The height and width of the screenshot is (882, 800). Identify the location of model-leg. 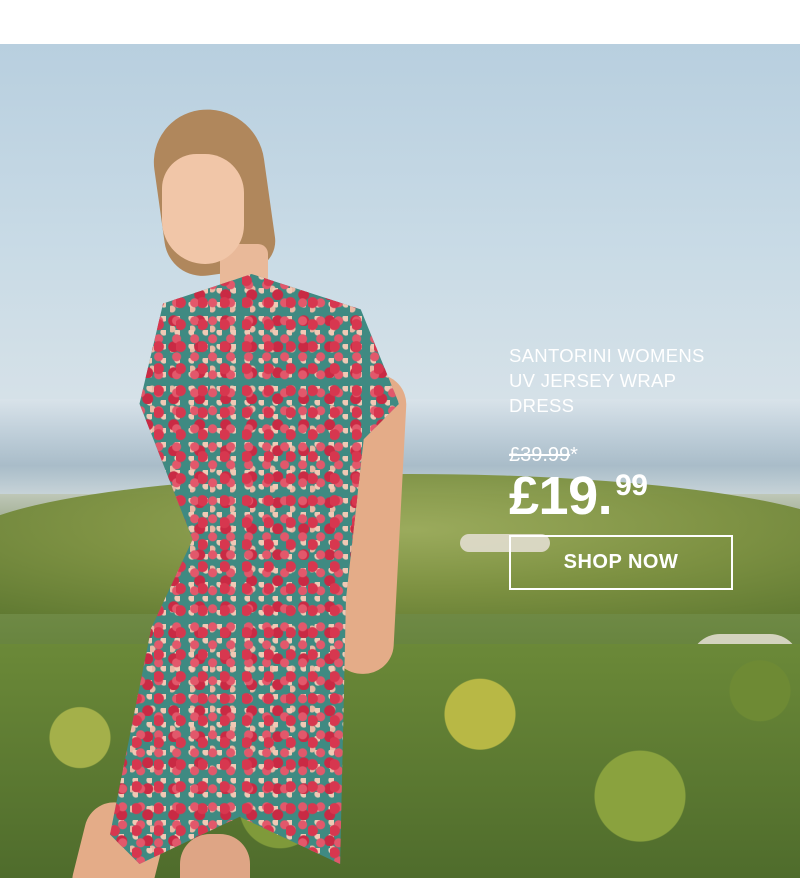
(215, 856).